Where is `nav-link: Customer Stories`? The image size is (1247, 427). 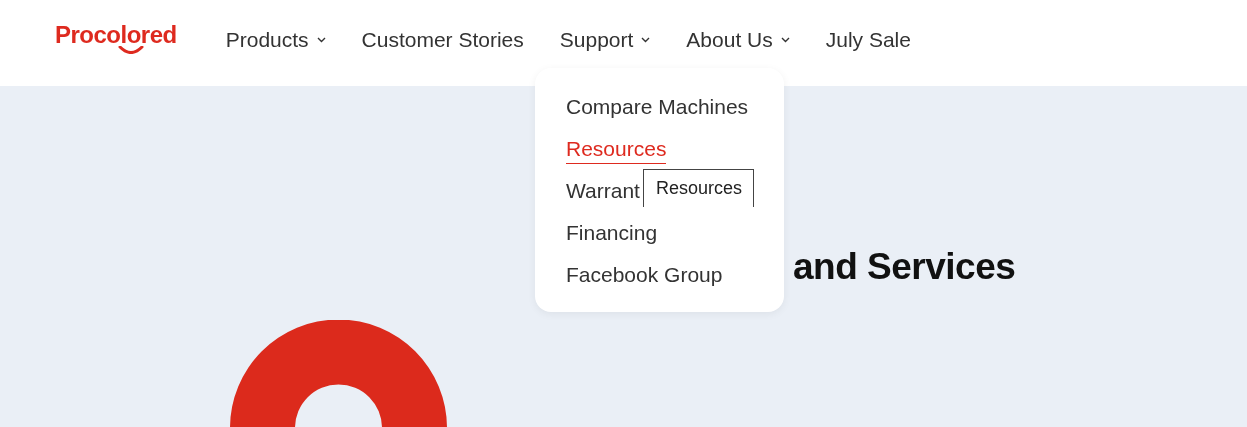
nav-link: Customer Stories is located at coordinates (442, 40).